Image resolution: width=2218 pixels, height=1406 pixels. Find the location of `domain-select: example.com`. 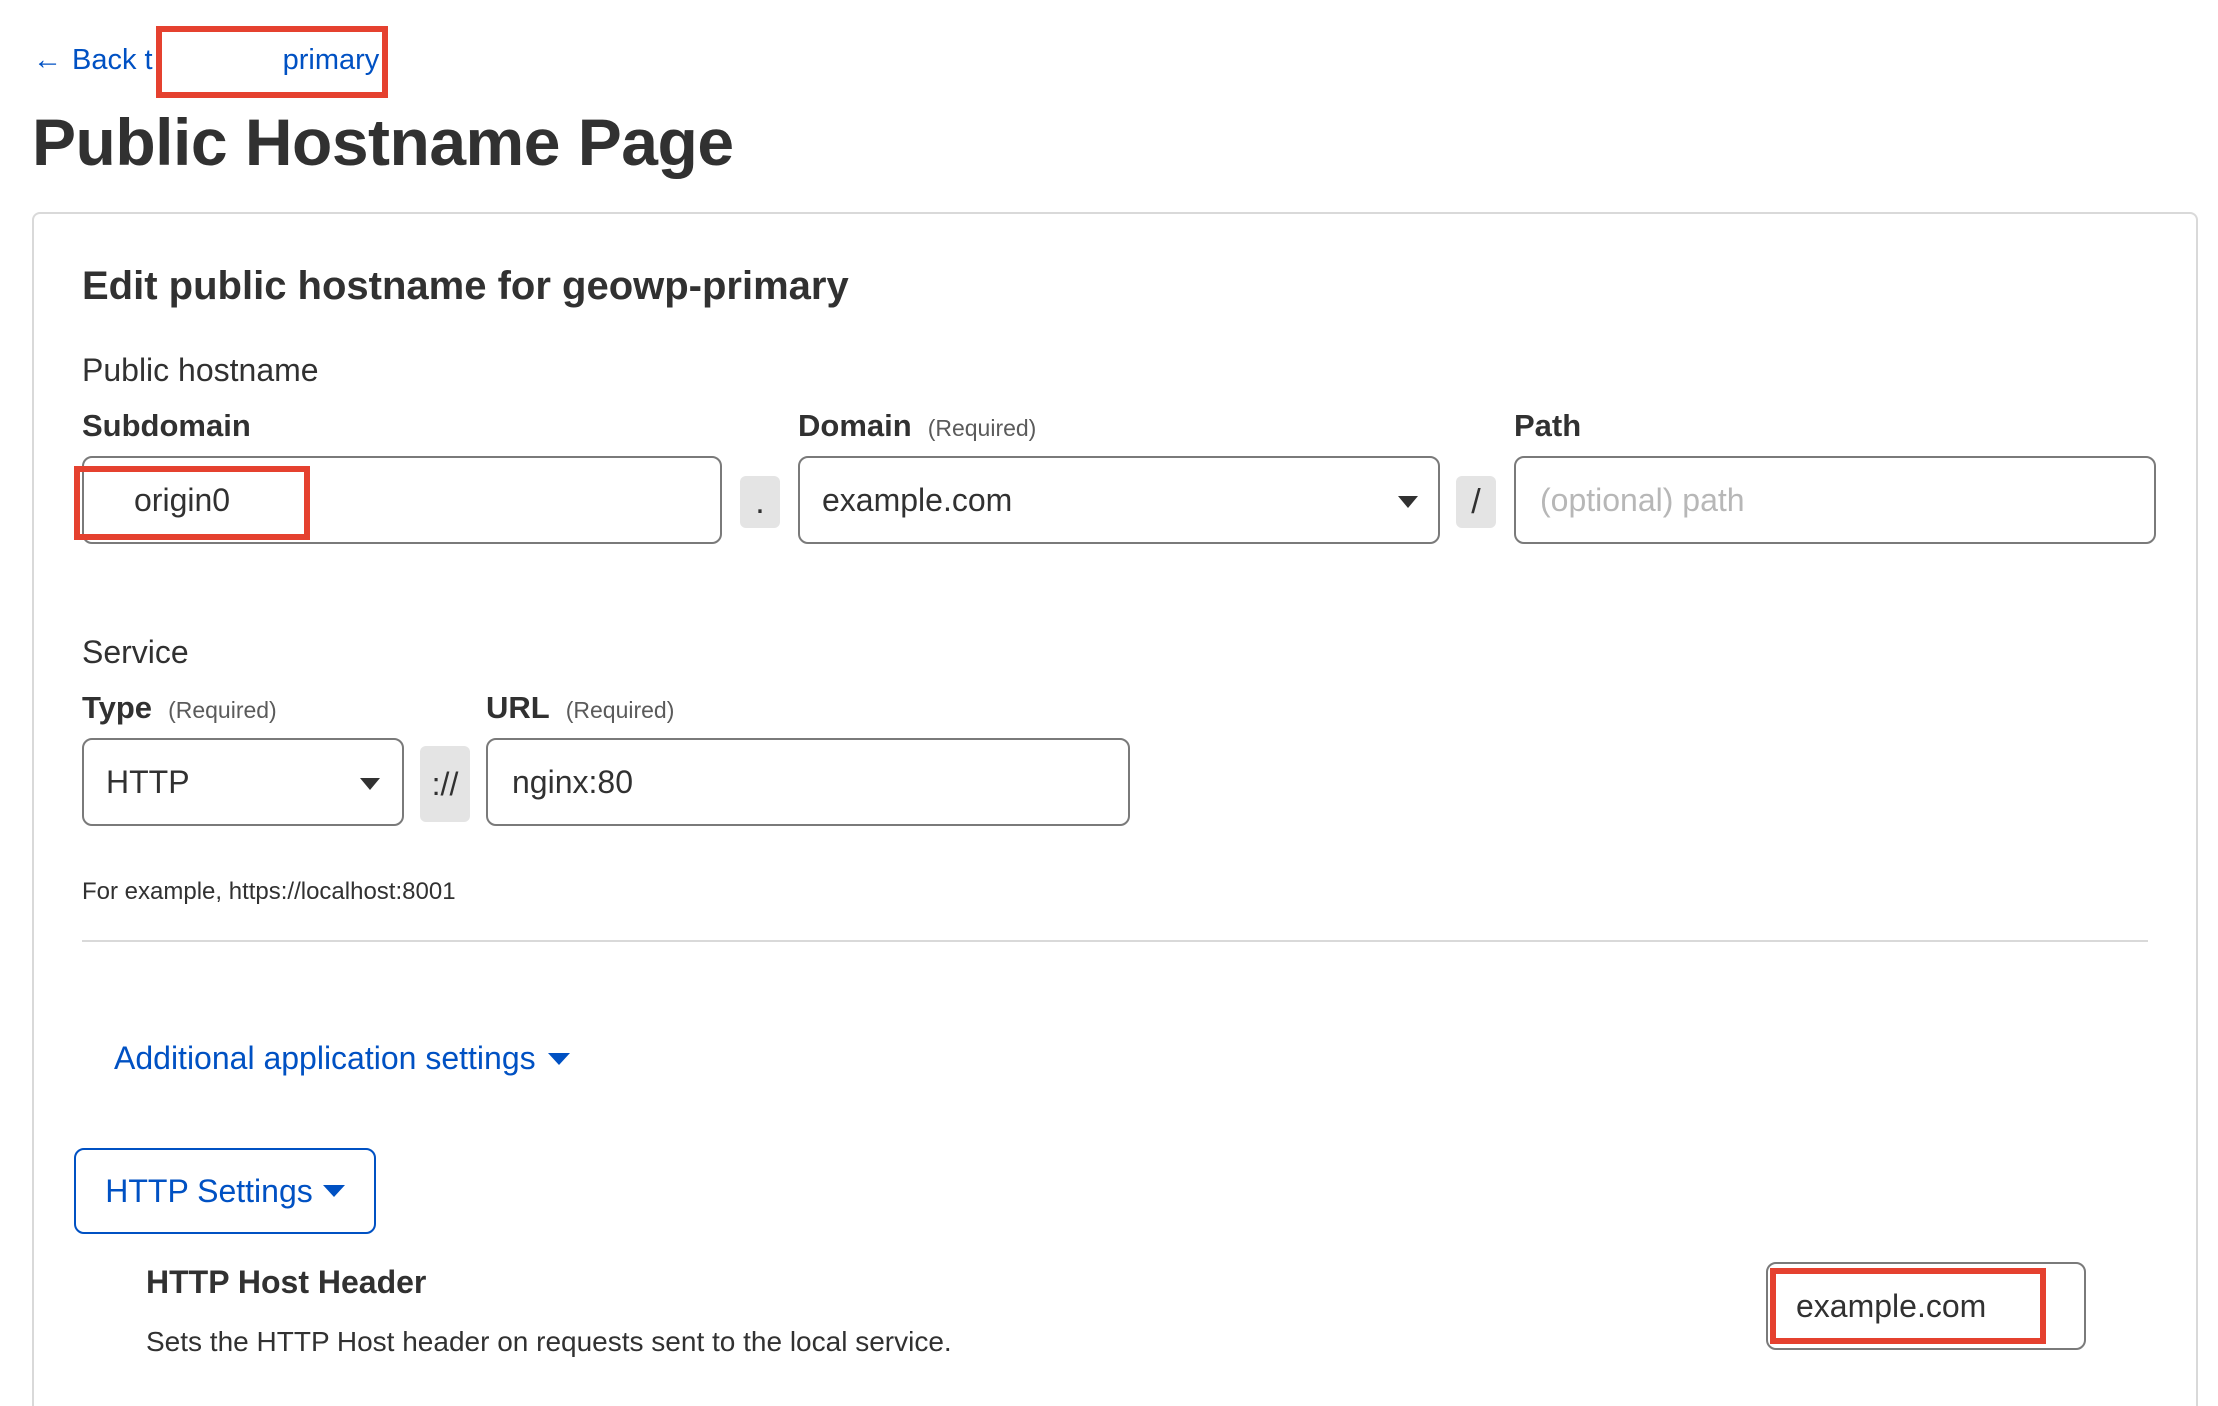

domain-select: example.com is located at coordinates (1119, 500).